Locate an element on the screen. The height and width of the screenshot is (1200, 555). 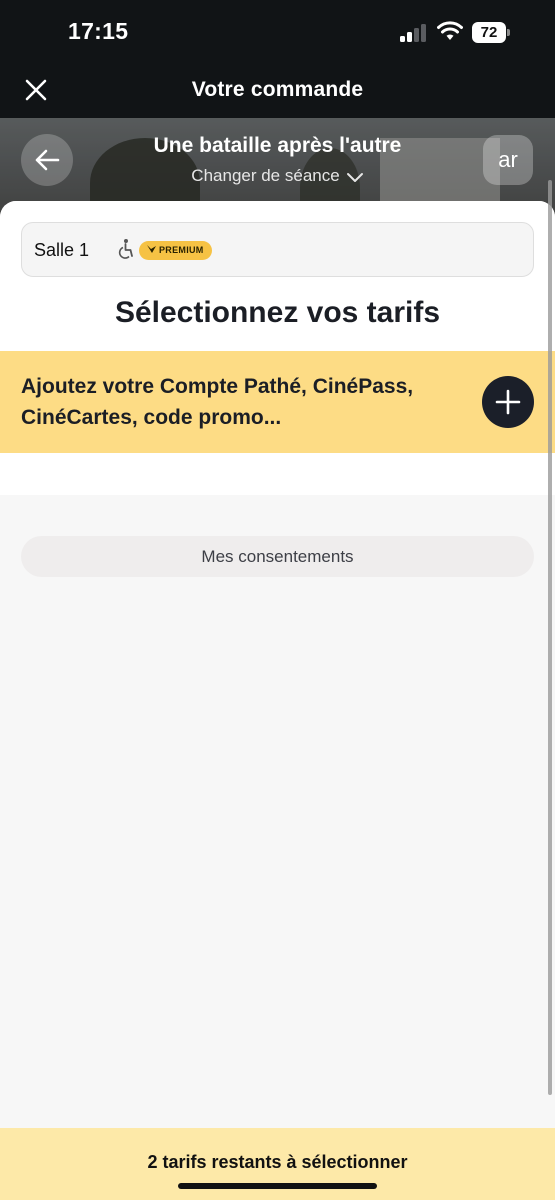
home-indicator is located at coordinates (277, 1186).